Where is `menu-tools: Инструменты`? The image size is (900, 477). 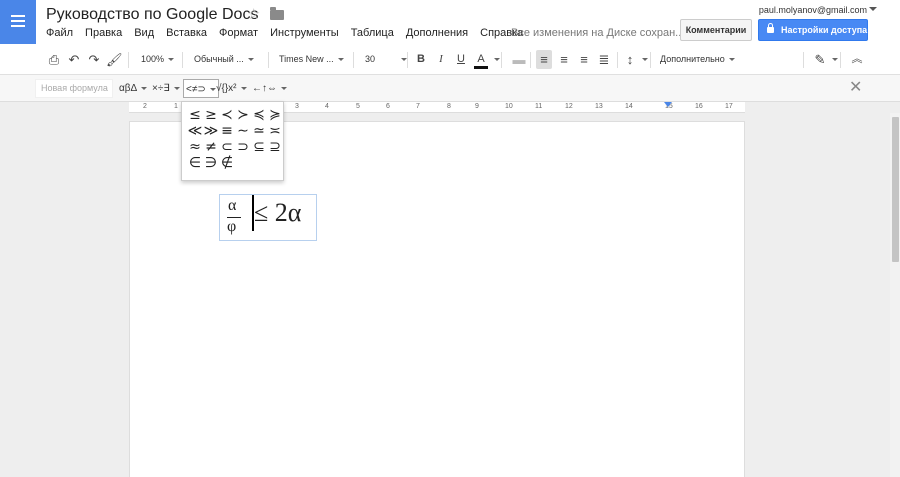 menu-tools: Инструменты is located at coordinates (304, 33).